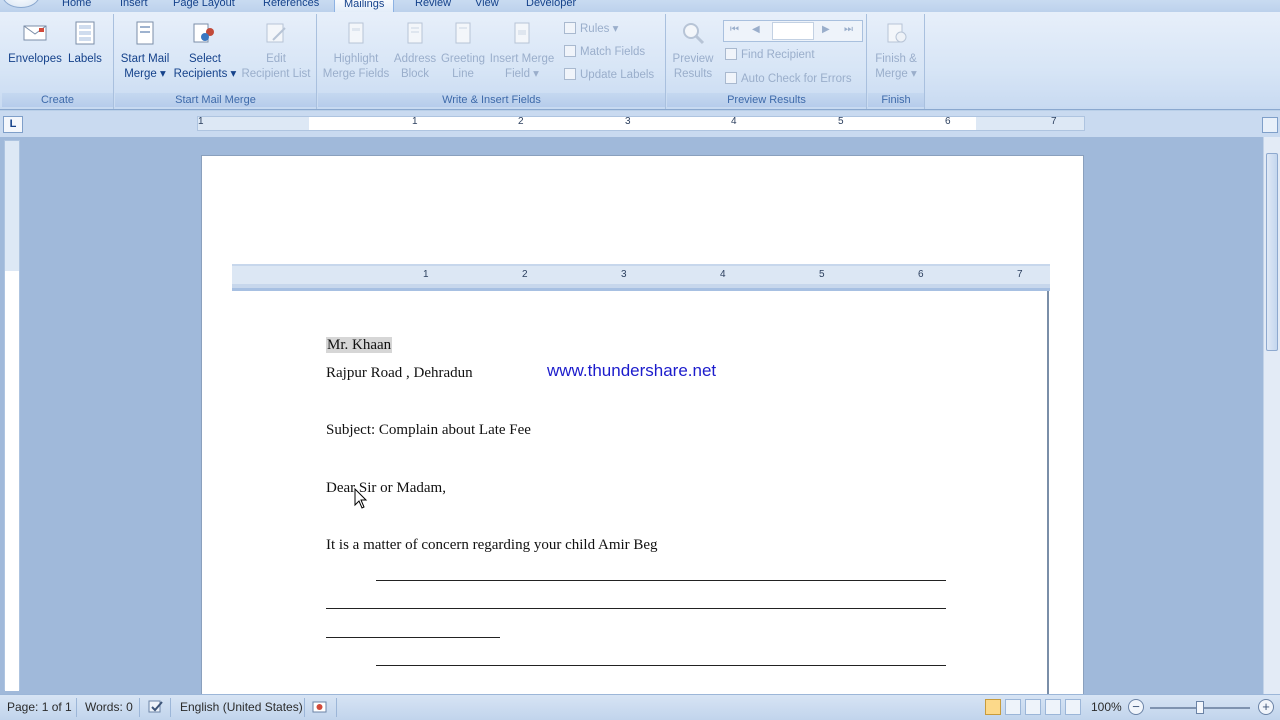 The width and height of the screenshot is (1280, 720). I want to click on select-recipients-button: Select Recipients ▾, so click(205, 51).